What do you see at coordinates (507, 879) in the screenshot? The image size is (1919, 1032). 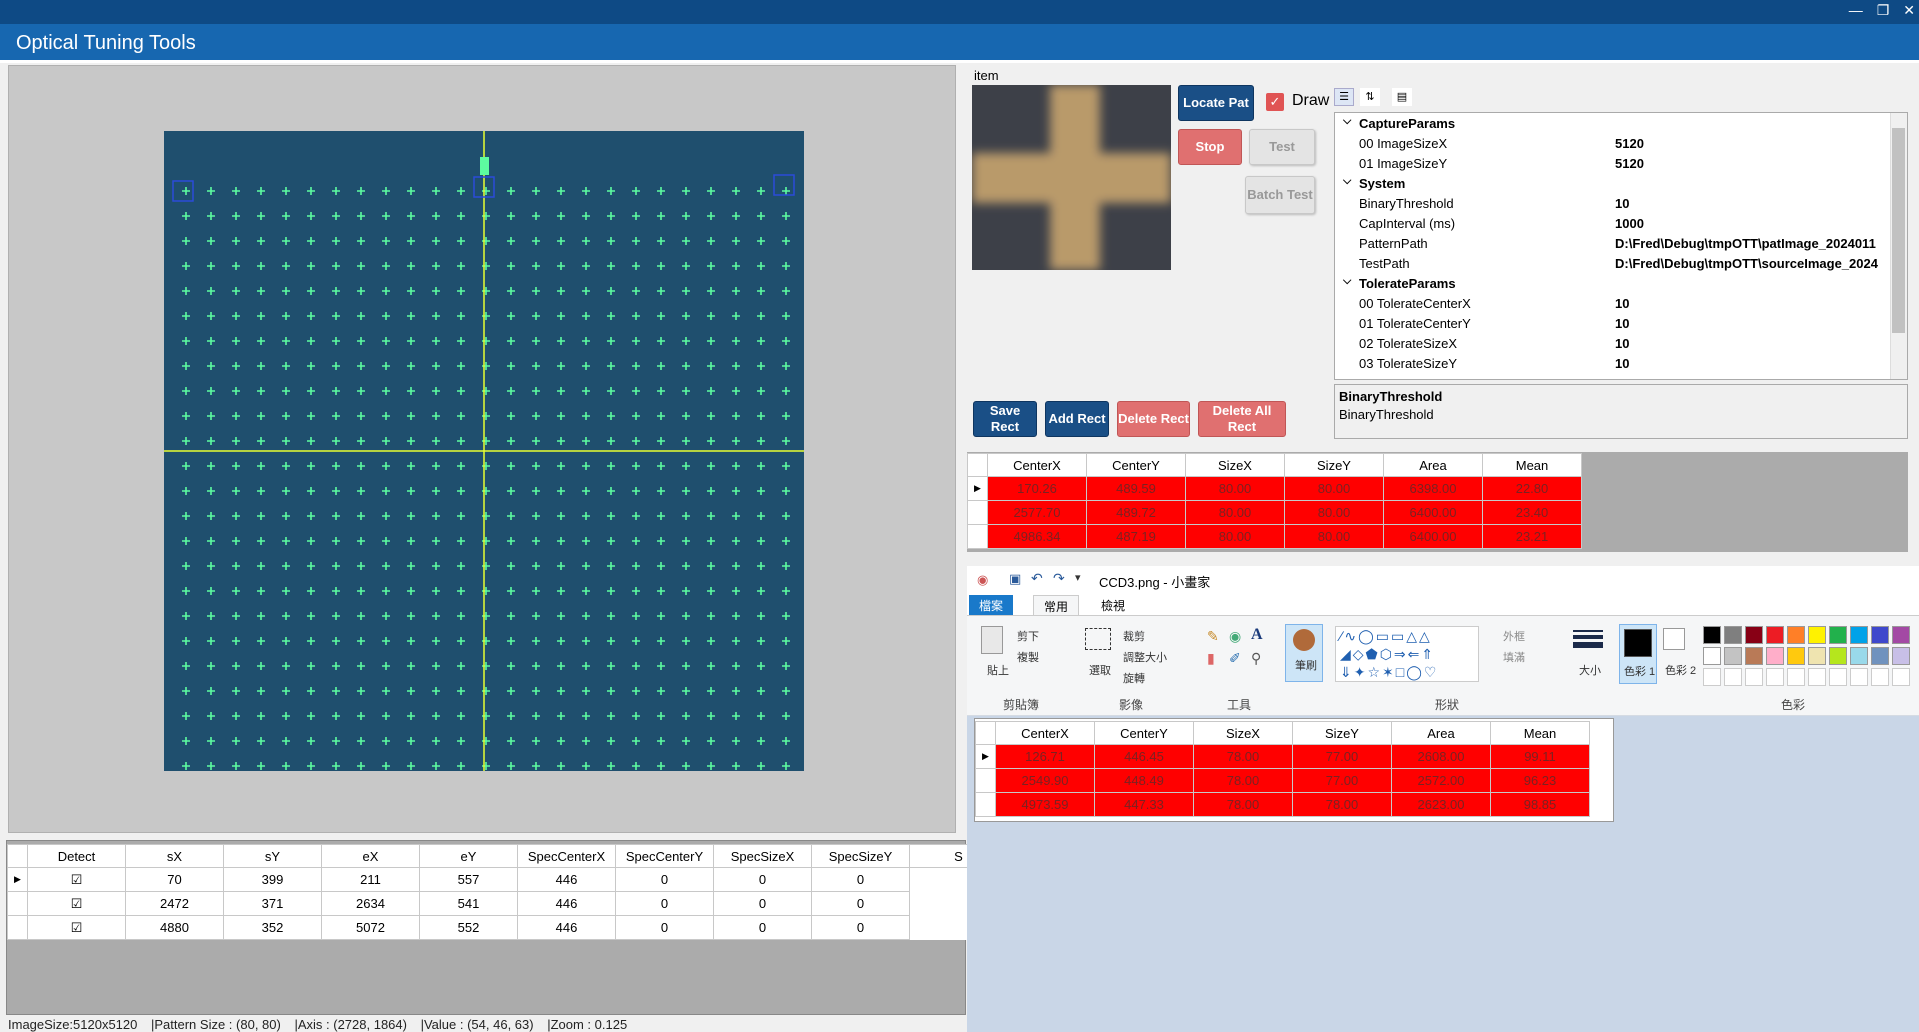 I see `table-row: ▶ ☑ 70 399 211 557 446 0 0 0` at bounding box center [507, 879].